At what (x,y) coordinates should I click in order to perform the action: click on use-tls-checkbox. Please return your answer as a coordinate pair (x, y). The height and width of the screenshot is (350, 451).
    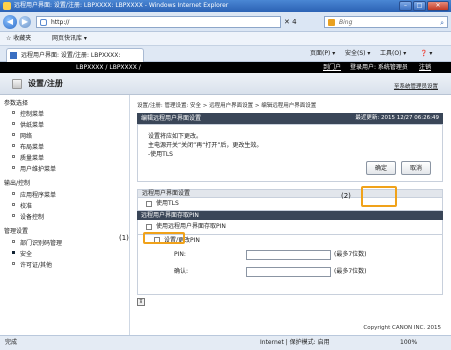
    Looking at the image, I should click on (149, 204).